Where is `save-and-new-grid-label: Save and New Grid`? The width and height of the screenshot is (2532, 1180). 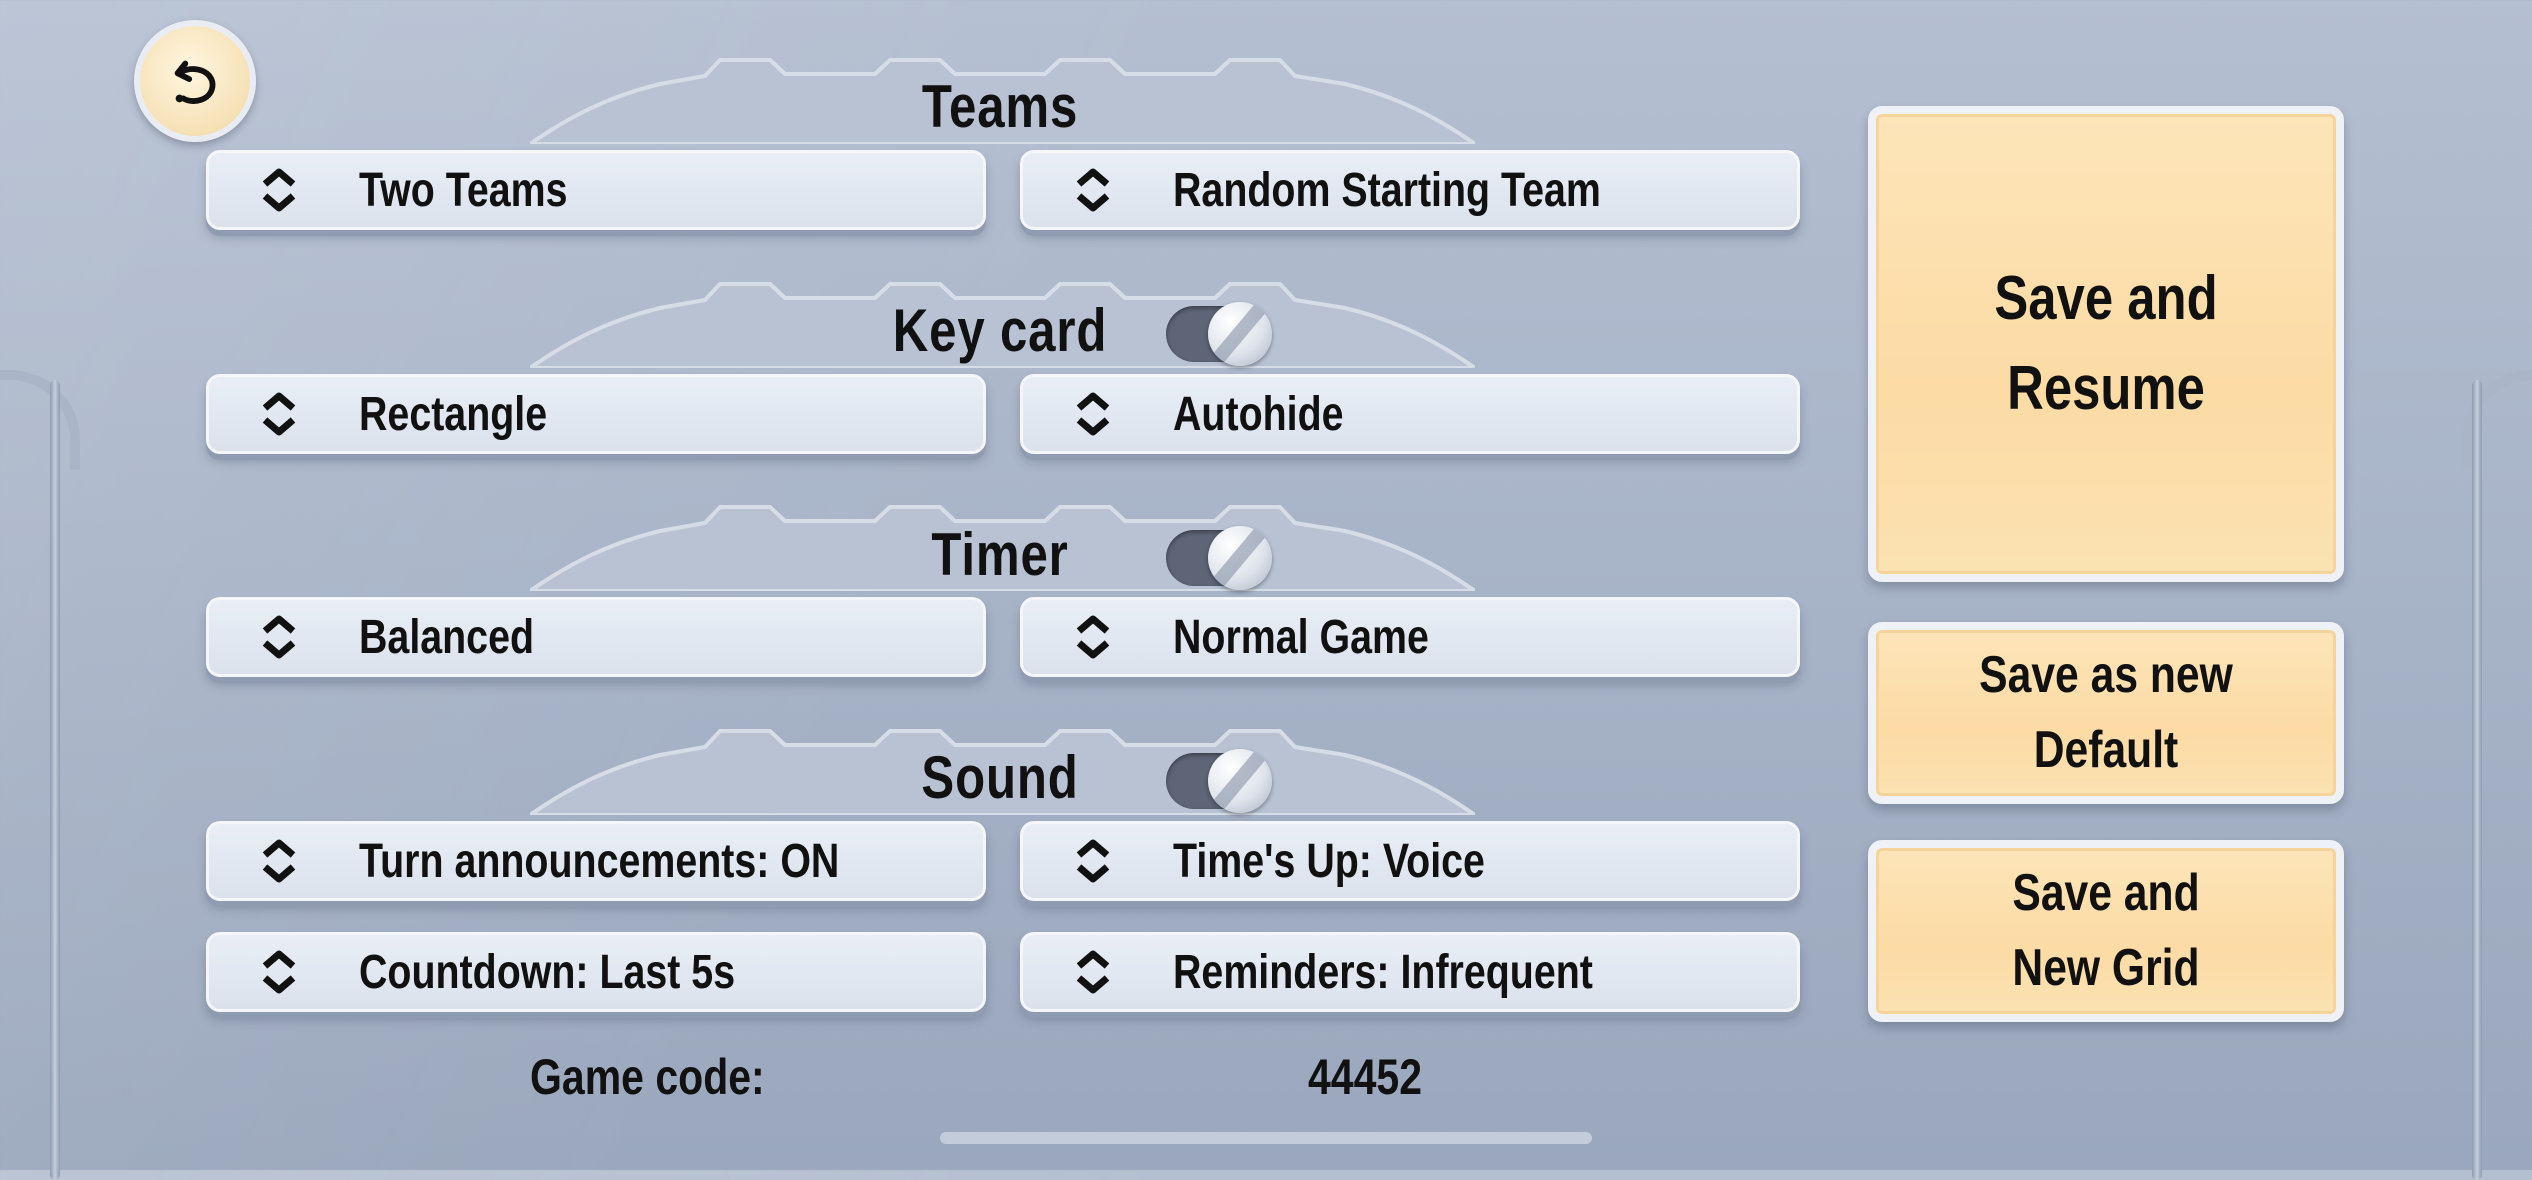 save-and-new-grid-label: Save and New Grid is located at coordinates (2106, 930).